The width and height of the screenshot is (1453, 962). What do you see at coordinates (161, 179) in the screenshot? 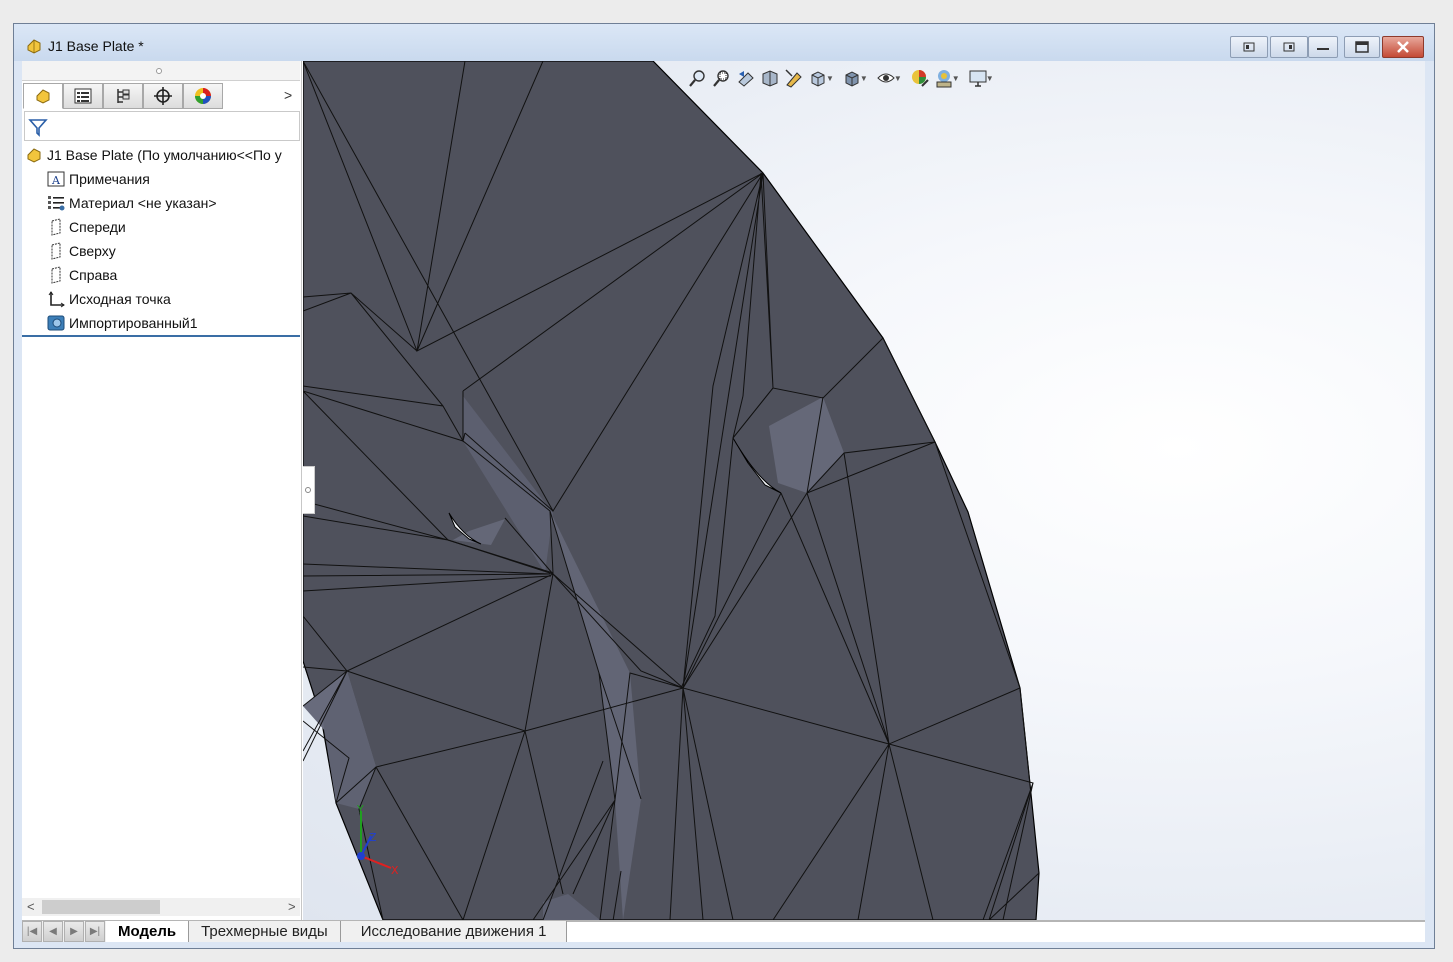
I see `tree-item-annotations: A Примечания` at bounding box center [161, 179].